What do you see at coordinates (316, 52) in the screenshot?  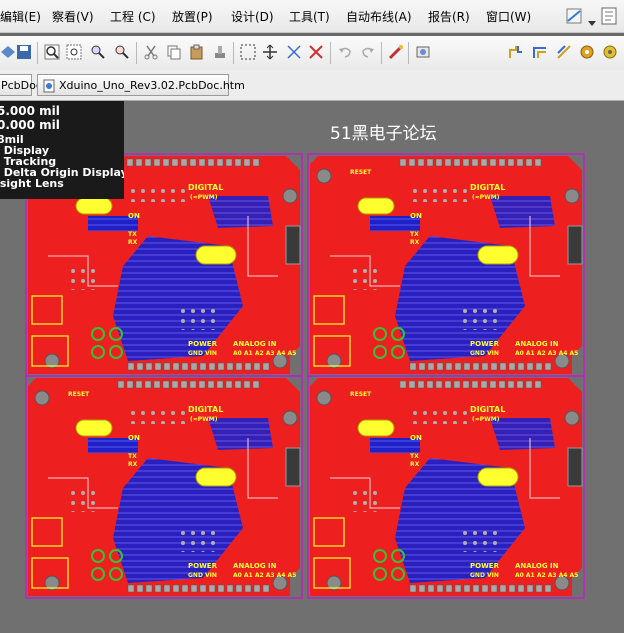 I see `clear-icon` at bounding box center [316, 52].